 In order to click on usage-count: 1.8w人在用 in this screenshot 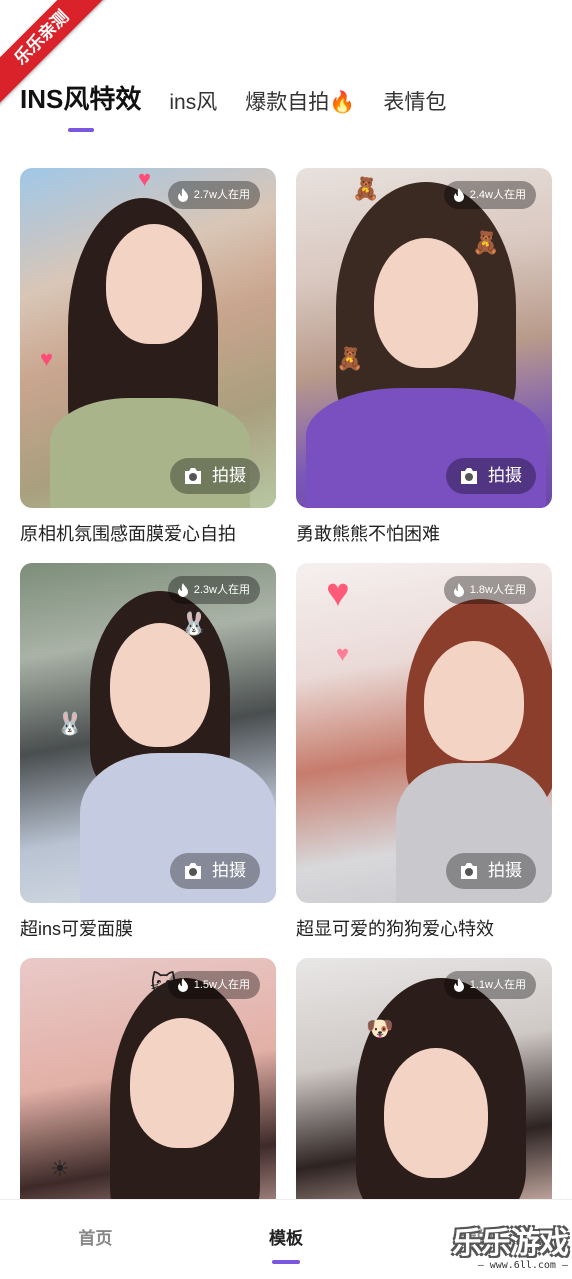, I will do `click(497, 590)`.